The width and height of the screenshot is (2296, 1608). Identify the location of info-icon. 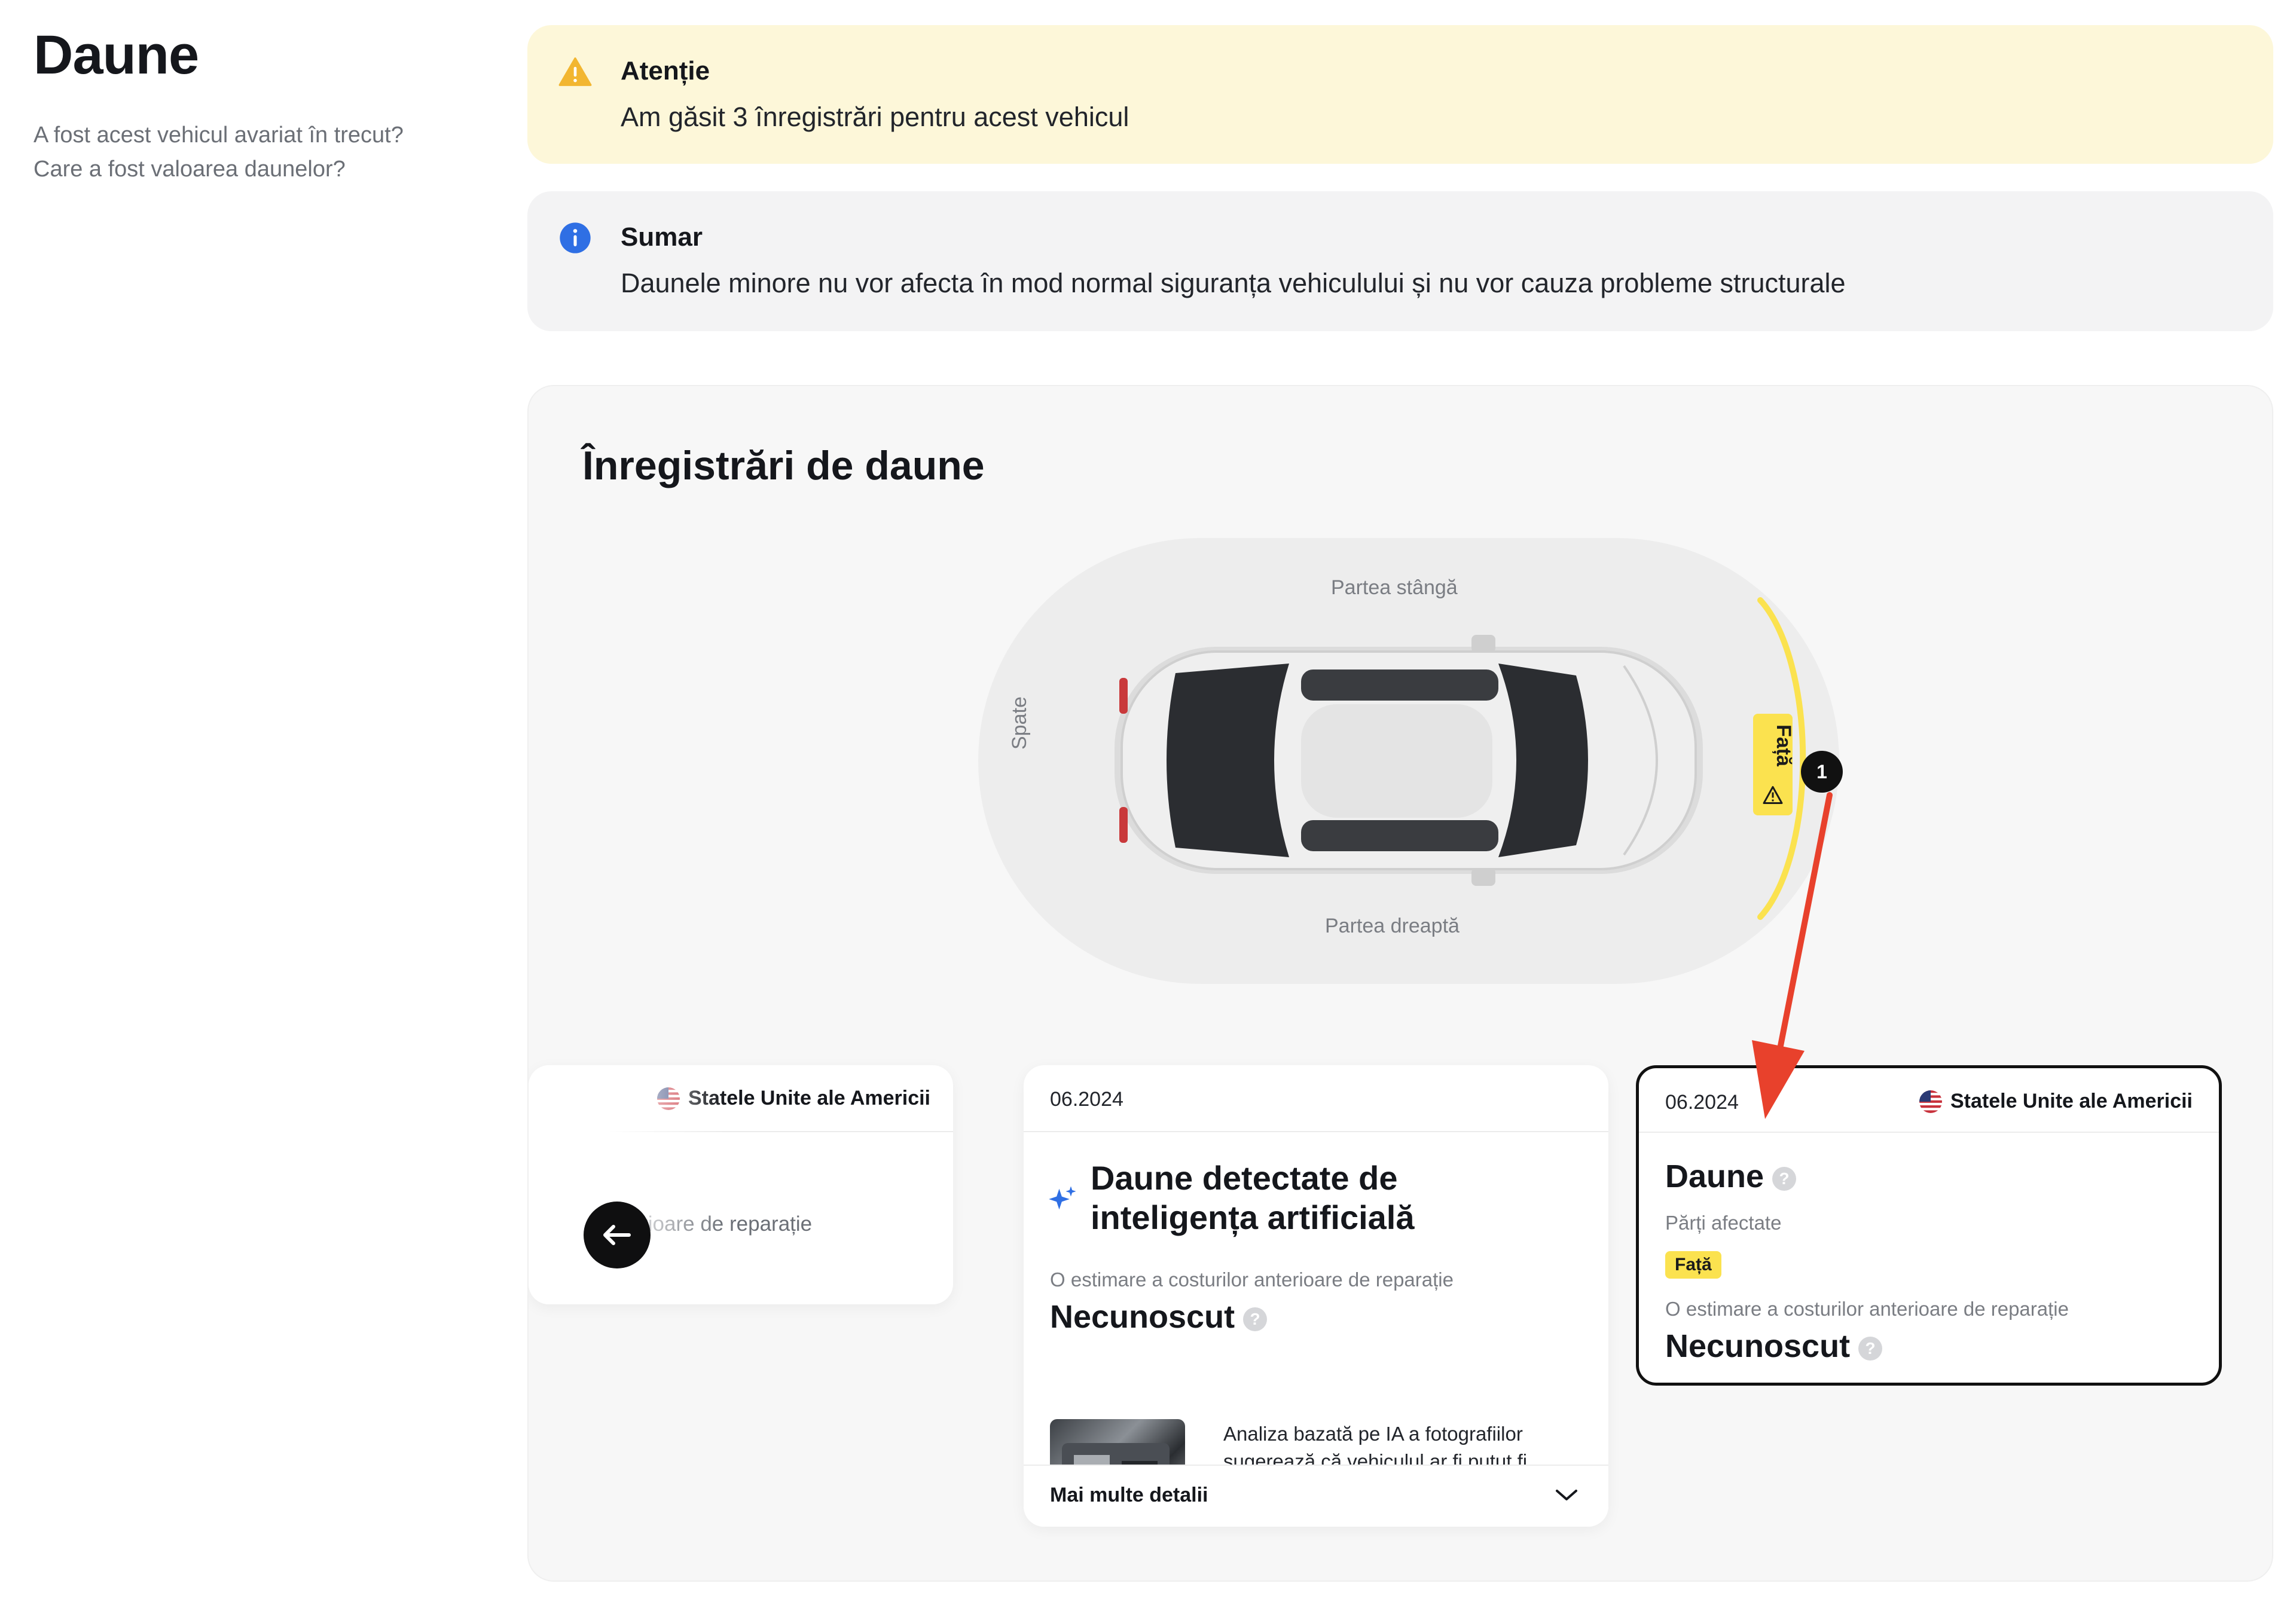
(575, 237).